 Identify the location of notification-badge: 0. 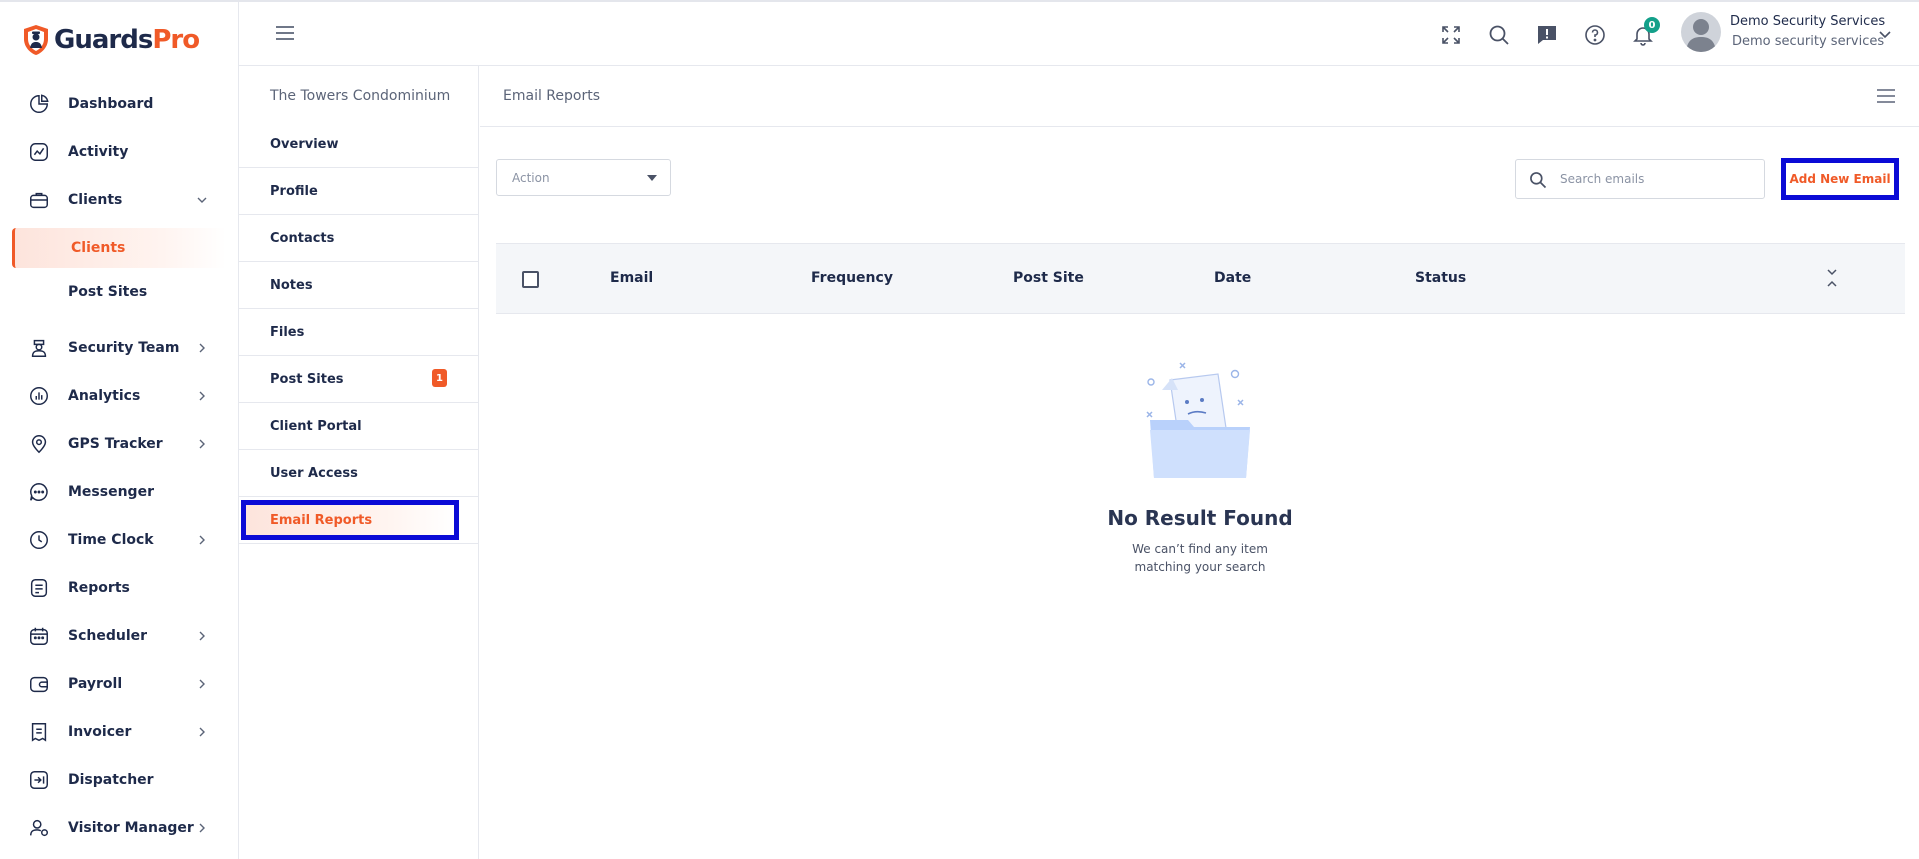
(1652, 25).